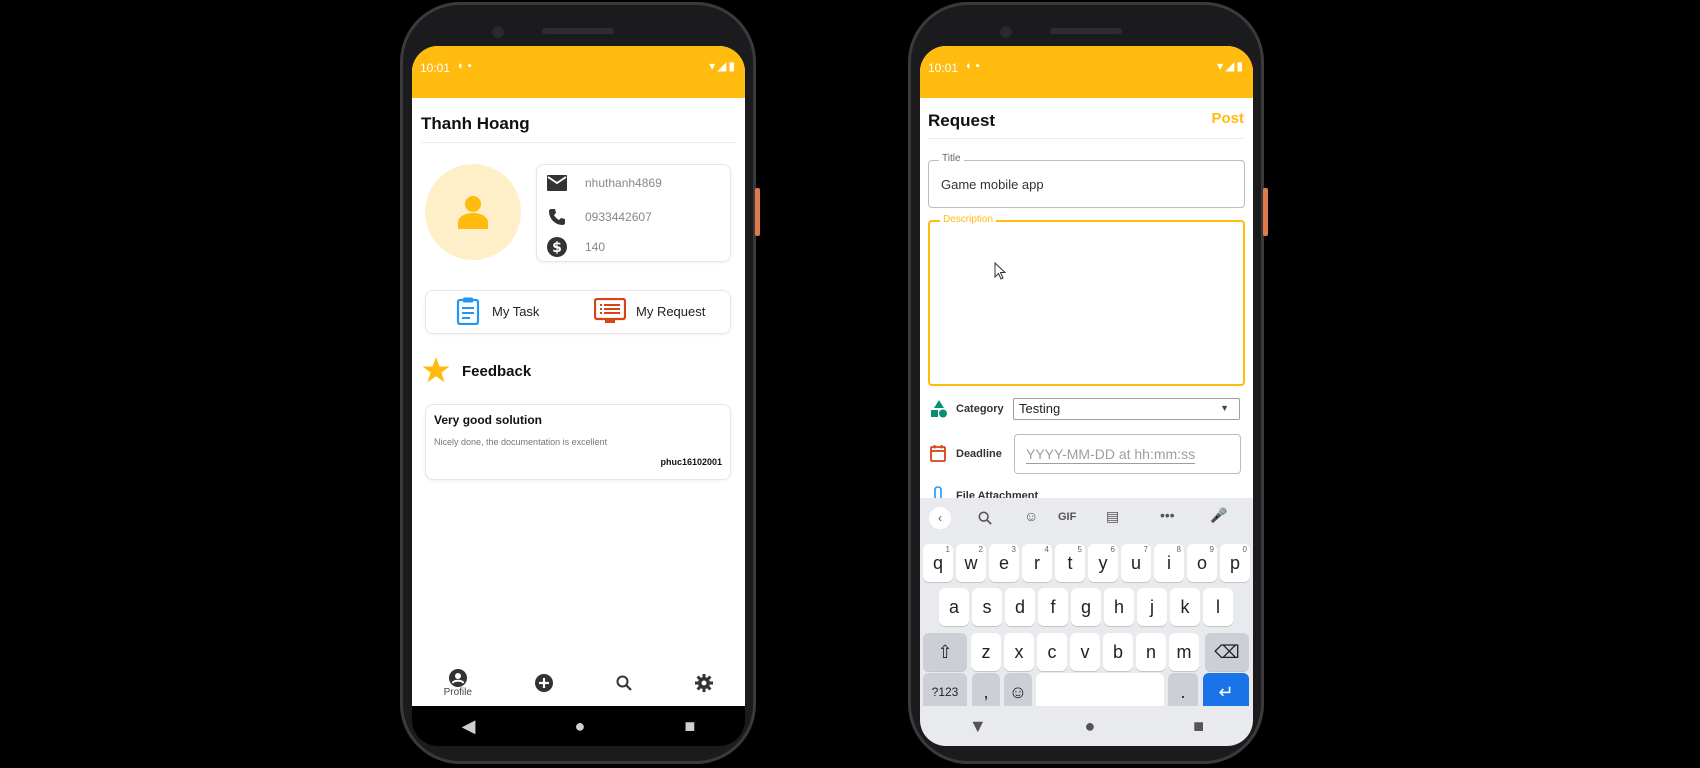 This screenshot has width=1700, height=768. Describe the element at coordinates (1235, 563) in the screenshot. I see `key-p: p0` at that location.